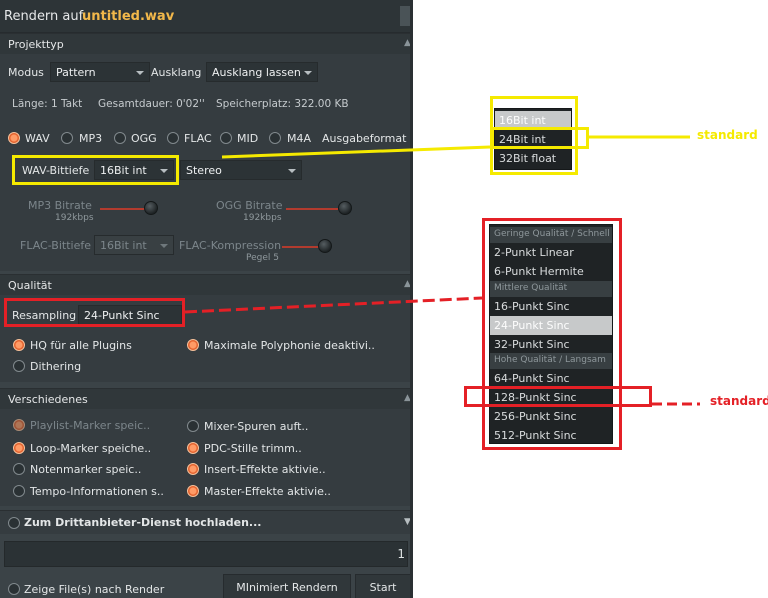 The image size is (768, 598). Describe the element at coordinates (356, 152) in the screenshot. I see `yellow-connector` at that location.